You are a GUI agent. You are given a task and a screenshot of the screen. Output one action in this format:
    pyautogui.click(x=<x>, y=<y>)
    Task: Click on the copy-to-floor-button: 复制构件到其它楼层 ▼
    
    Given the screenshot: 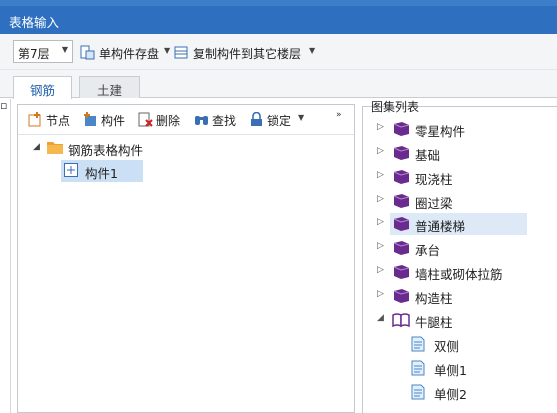 What is the action you would take?
    pyautogui.click(x=245, y=53)
    